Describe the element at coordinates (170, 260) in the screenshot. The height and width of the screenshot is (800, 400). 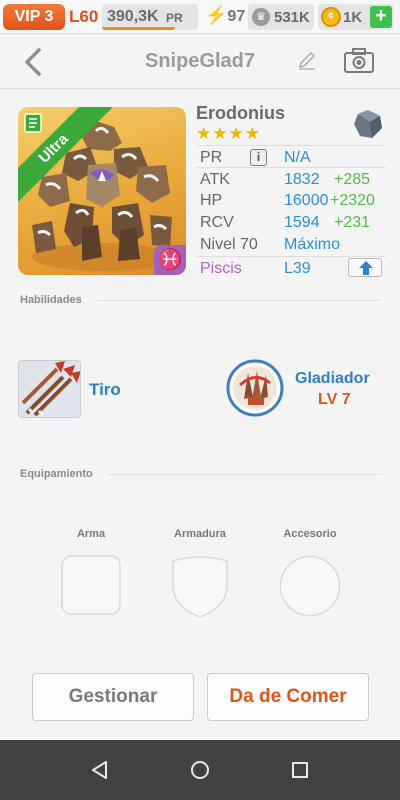
I see `pisces-icon: ♓` at that location.